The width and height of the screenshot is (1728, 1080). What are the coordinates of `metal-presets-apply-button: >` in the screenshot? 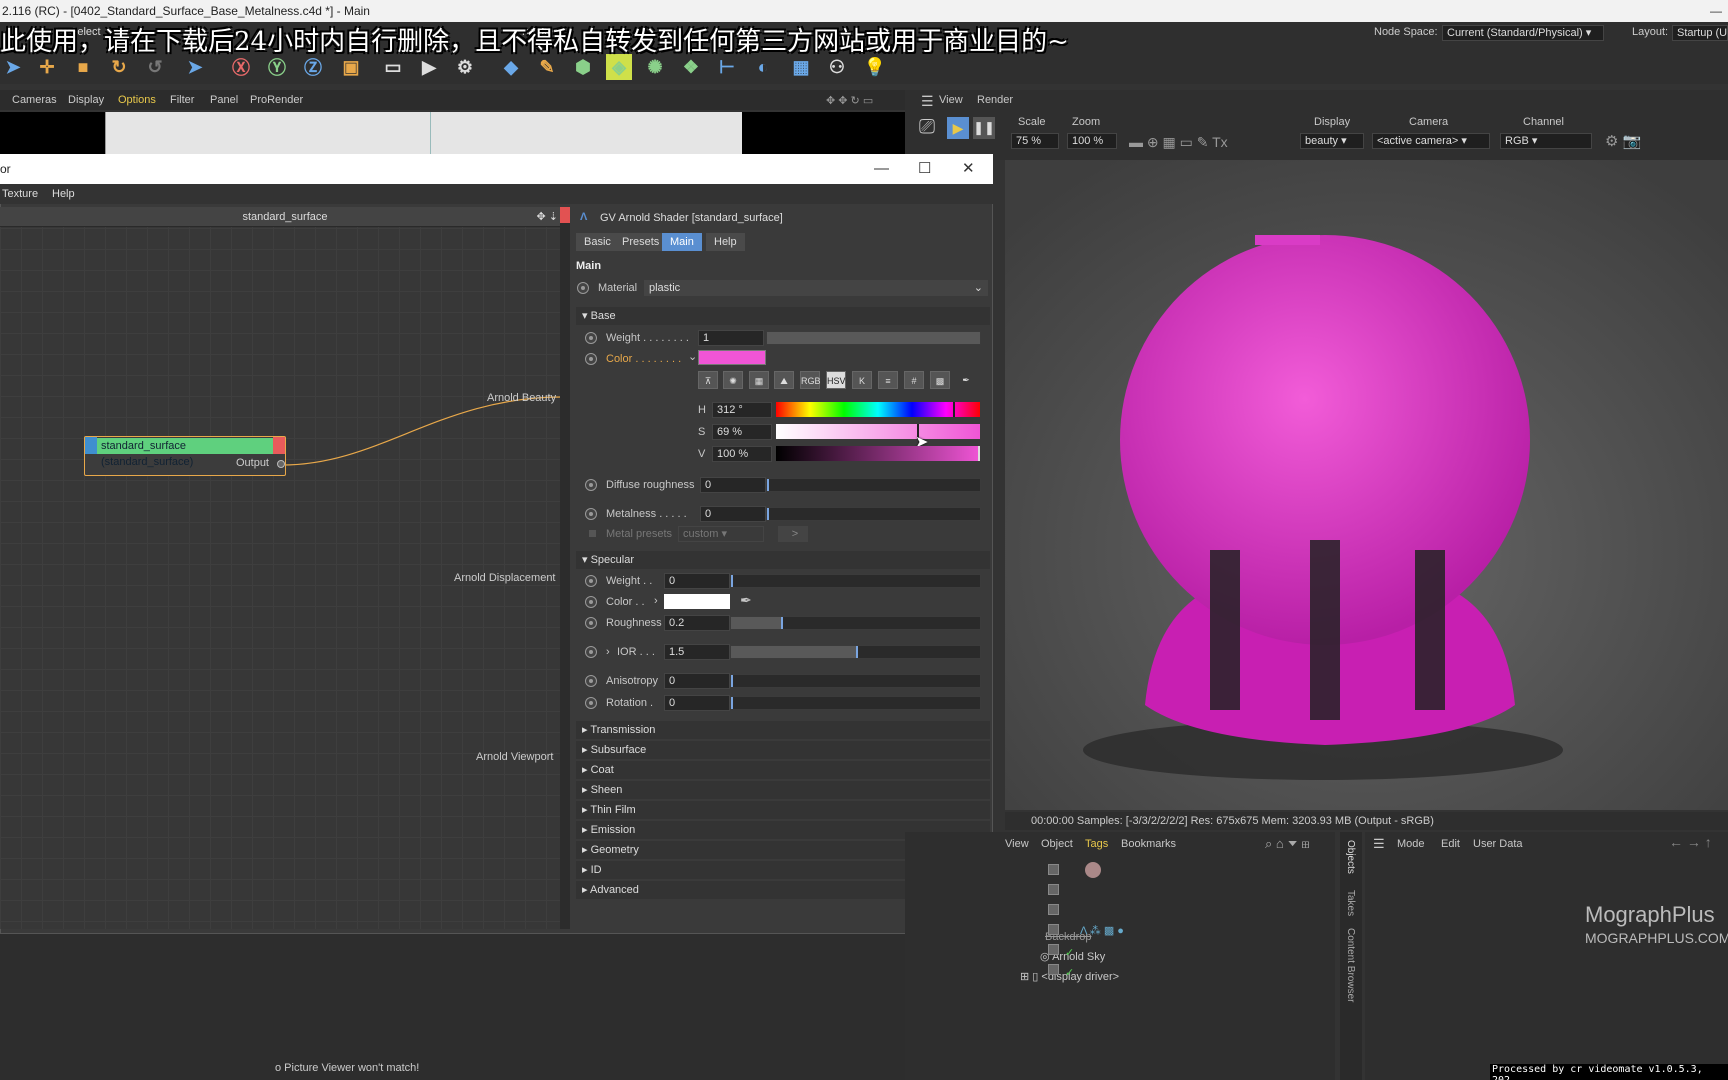 It's located at (793, 534).